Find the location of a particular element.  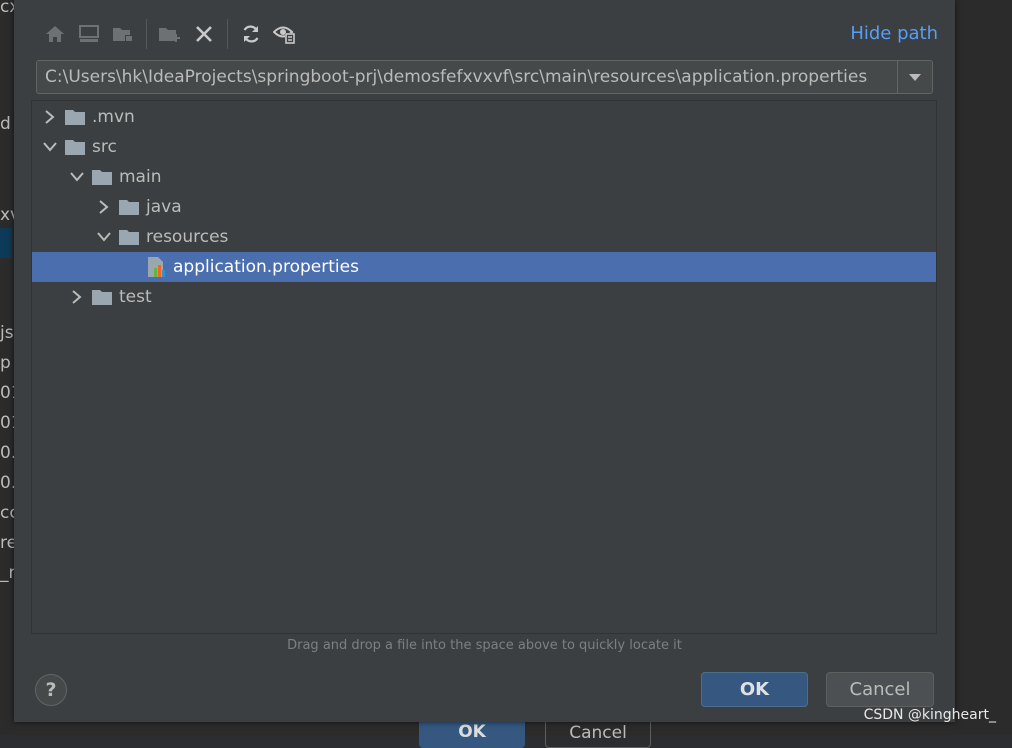

project-folder-button is located at coordinates (123, 34).